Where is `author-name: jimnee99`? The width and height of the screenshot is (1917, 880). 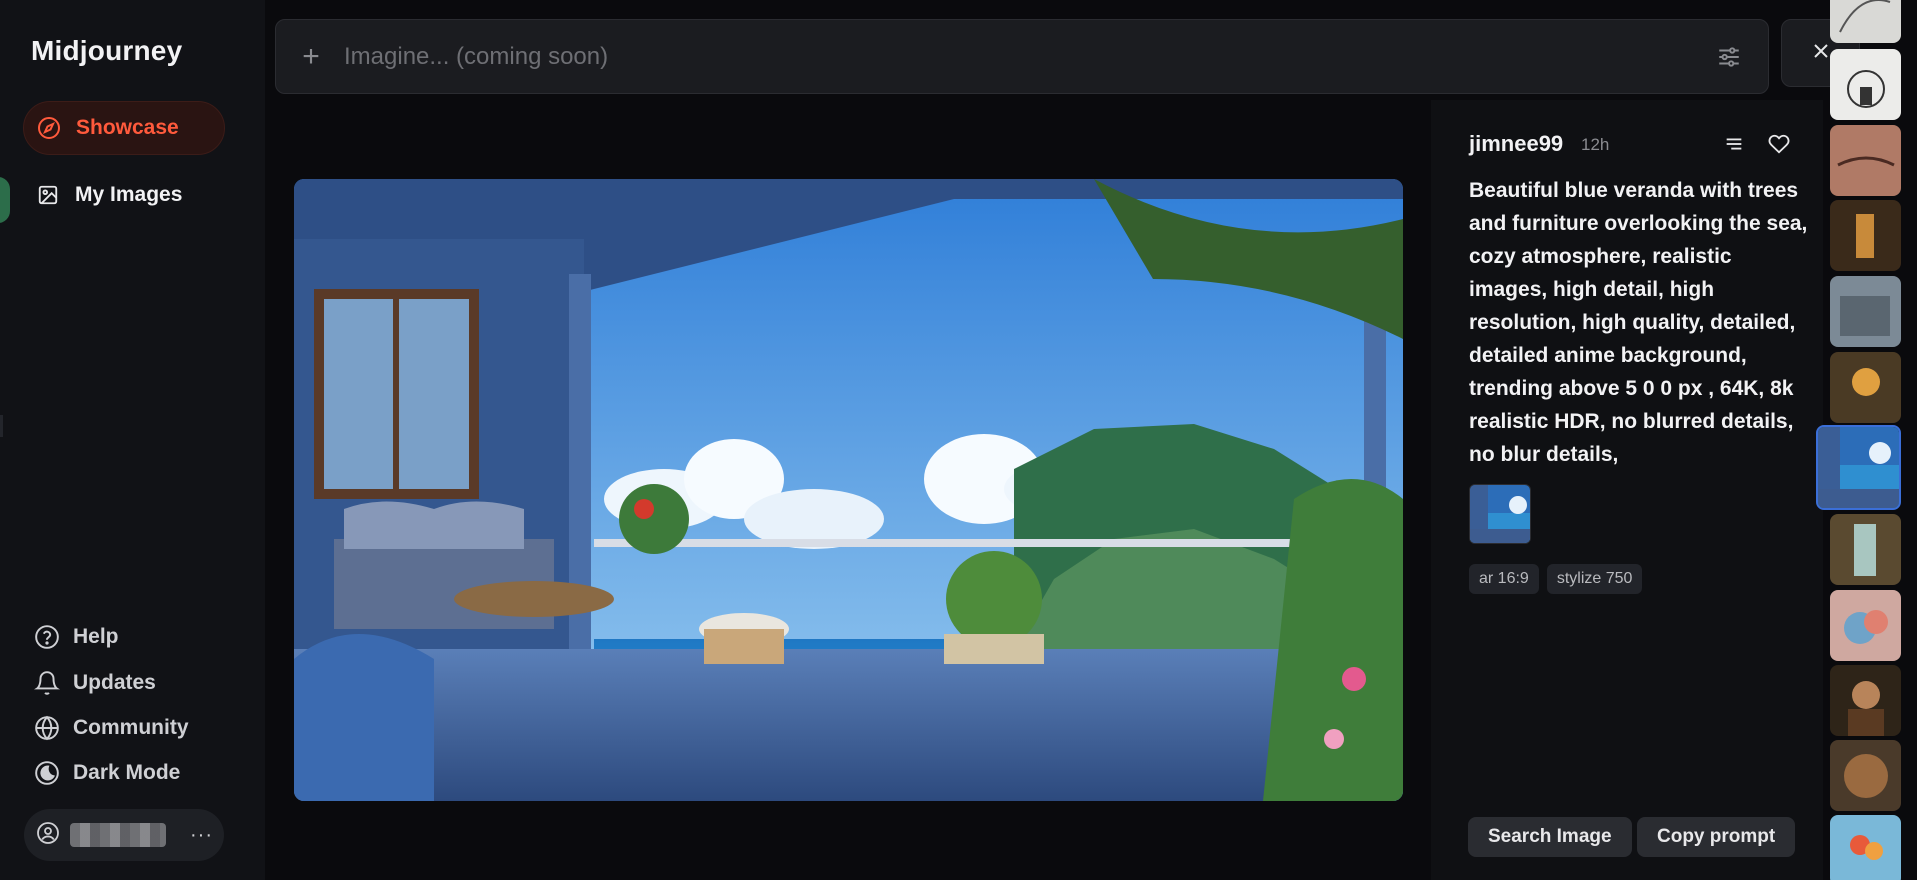 author-name: jimnee99 is located at coordinates (1516, 144).